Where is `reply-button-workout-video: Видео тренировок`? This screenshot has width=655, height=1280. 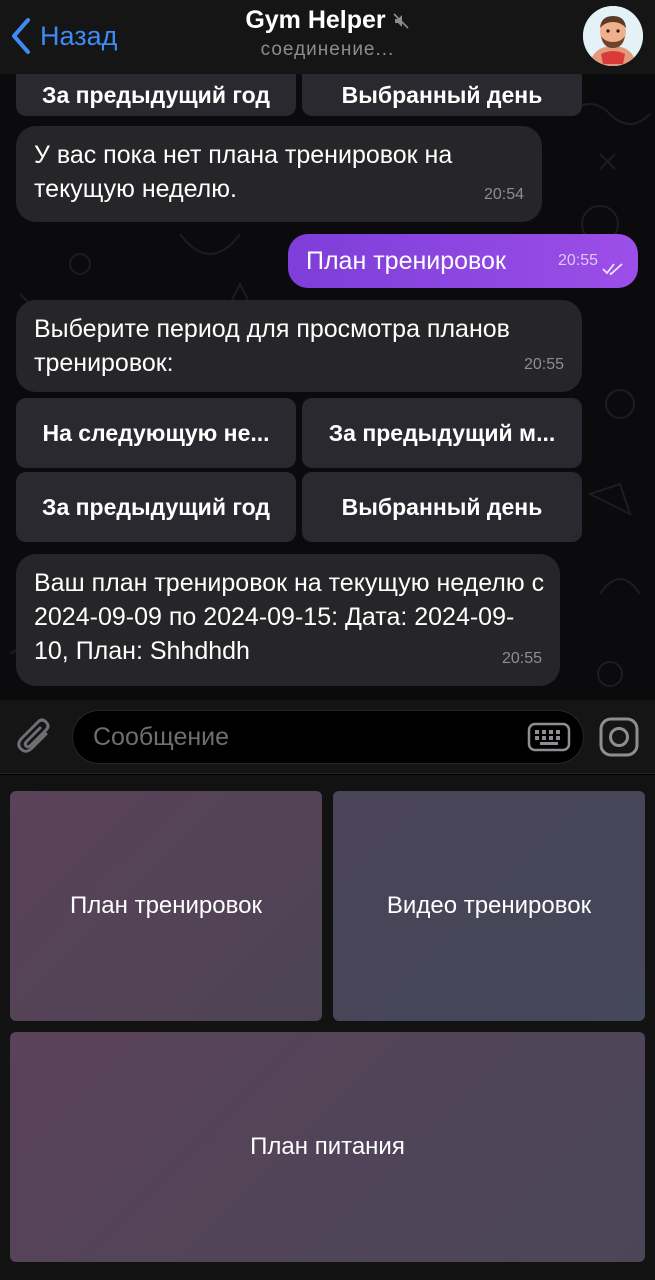
reply-button-workout-video: Видео тренировок is located at coordinates (489, 906).